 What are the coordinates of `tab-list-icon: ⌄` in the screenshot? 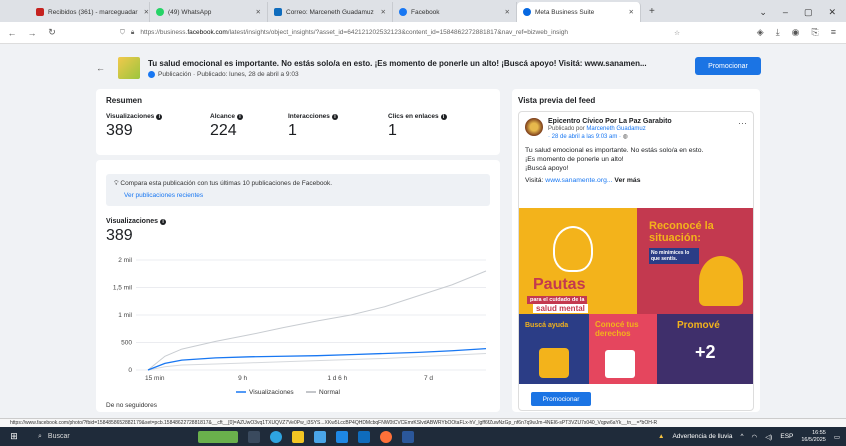 It's located at (763, 12).